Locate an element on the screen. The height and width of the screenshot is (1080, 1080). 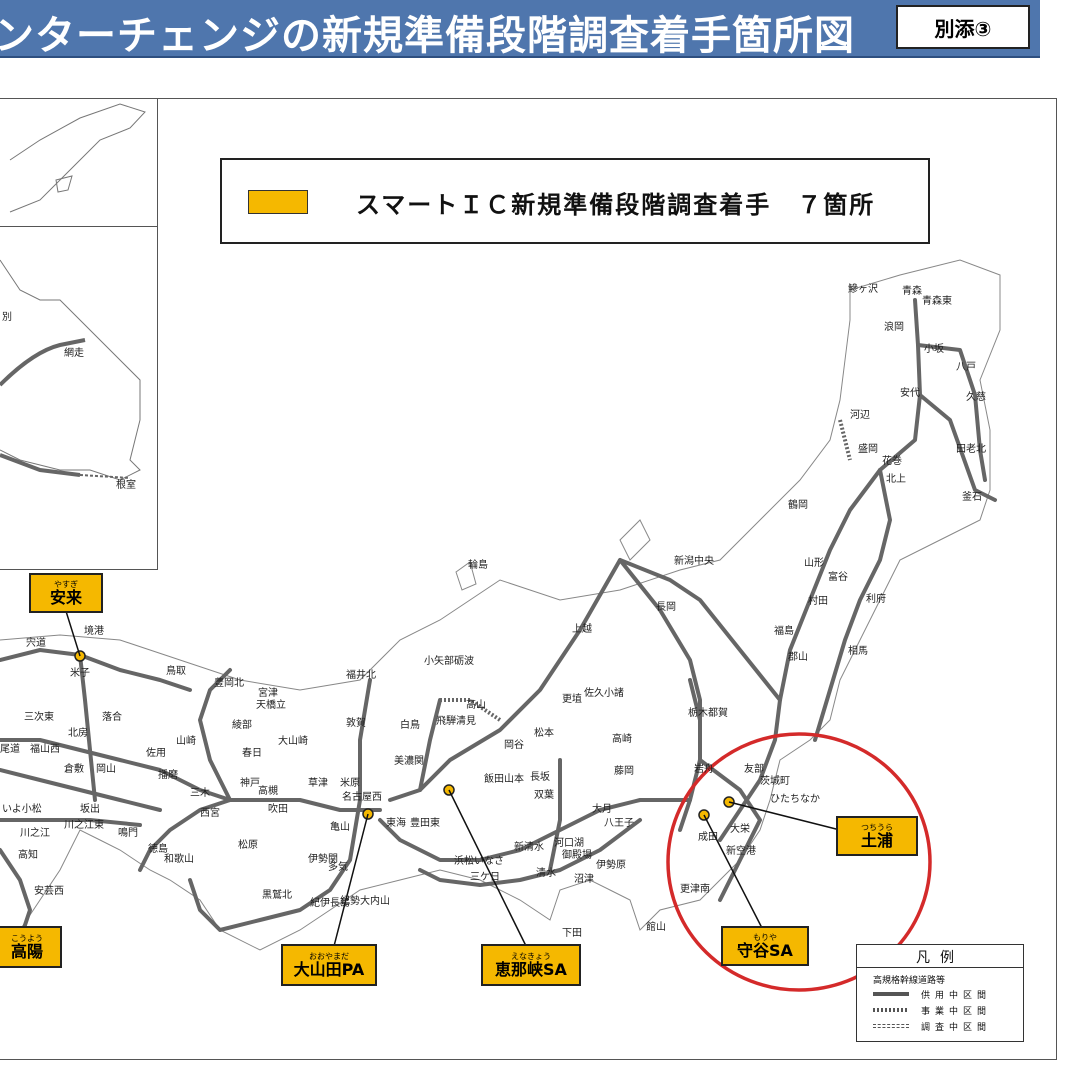
city-label: 山崎 is located at coordinates (186, 740).